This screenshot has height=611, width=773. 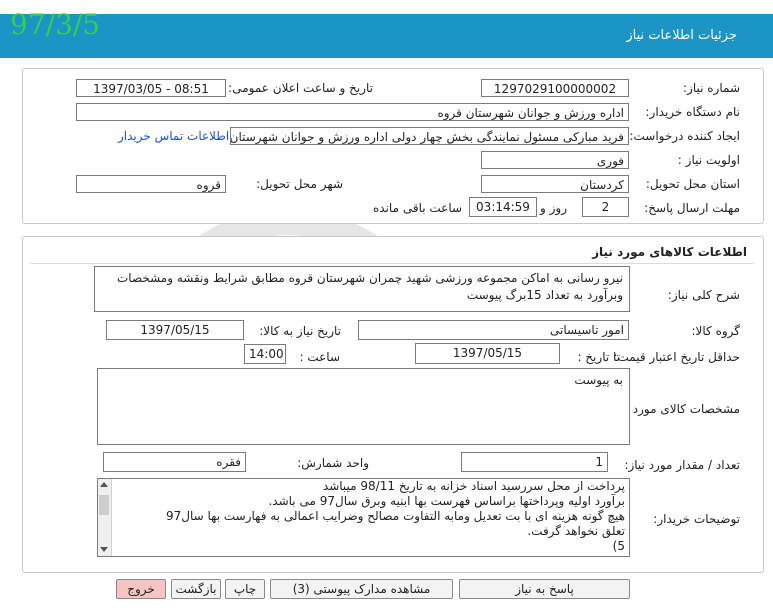 What do you see at coordinates (493, 330) in the screenshot?
I see `group-field: امور تاسیساتی` at bounding box center [493, 330].